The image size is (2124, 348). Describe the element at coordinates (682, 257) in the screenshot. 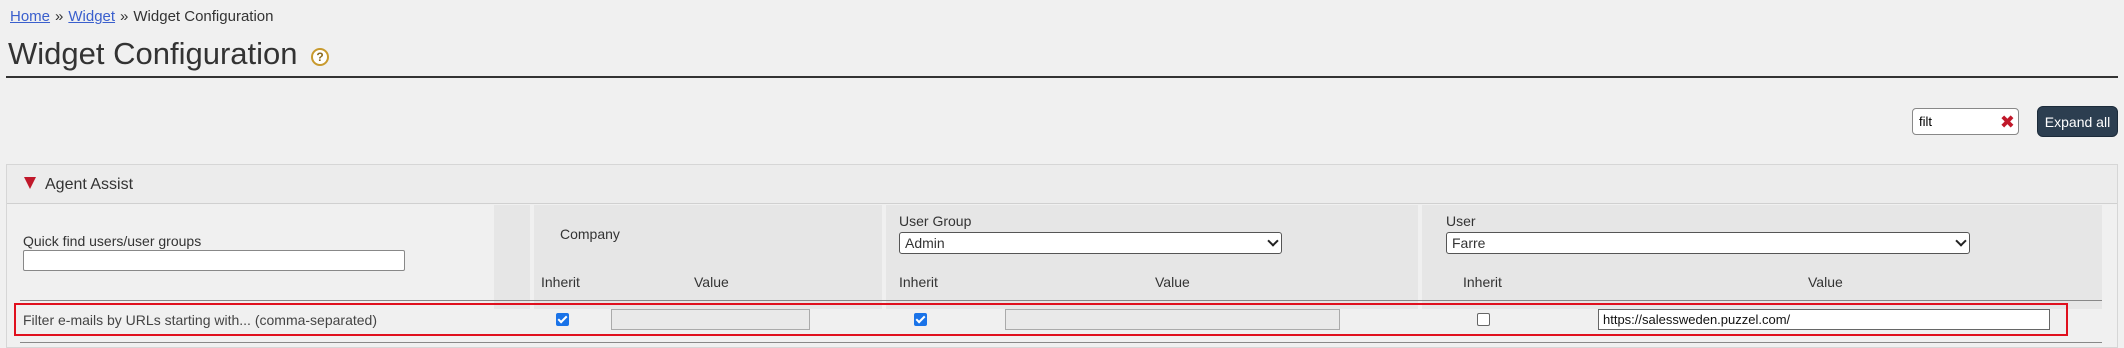

I see `company-column` at that location.